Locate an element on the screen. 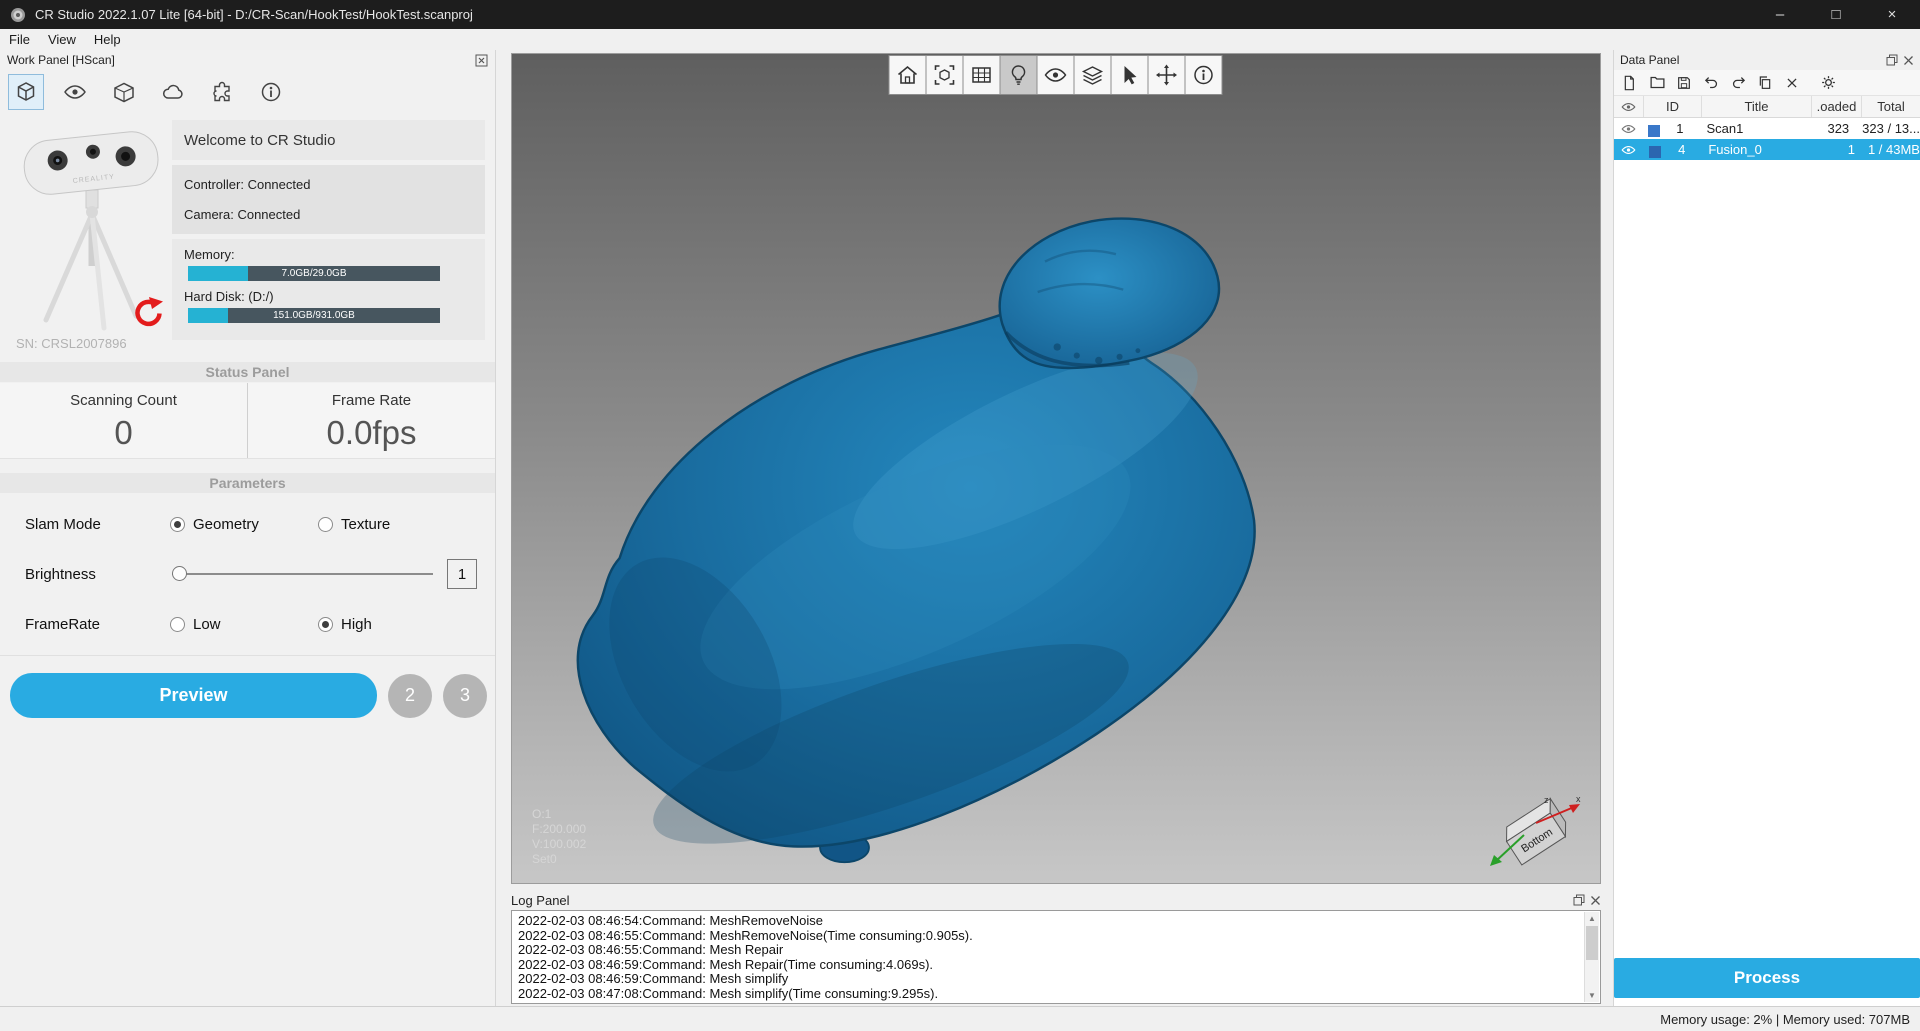 This screenshot has height=1031, width=1920. plugin-tool-button is located at coordinates (222, 92).